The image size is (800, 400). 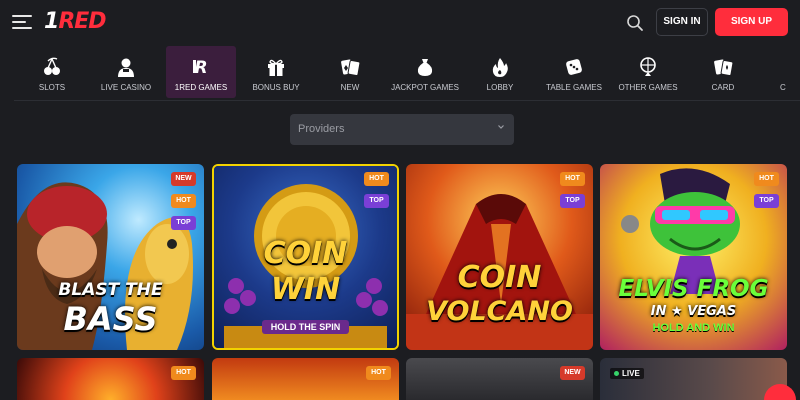 I want to click on dealer-icon, so click(x=126, y=67).